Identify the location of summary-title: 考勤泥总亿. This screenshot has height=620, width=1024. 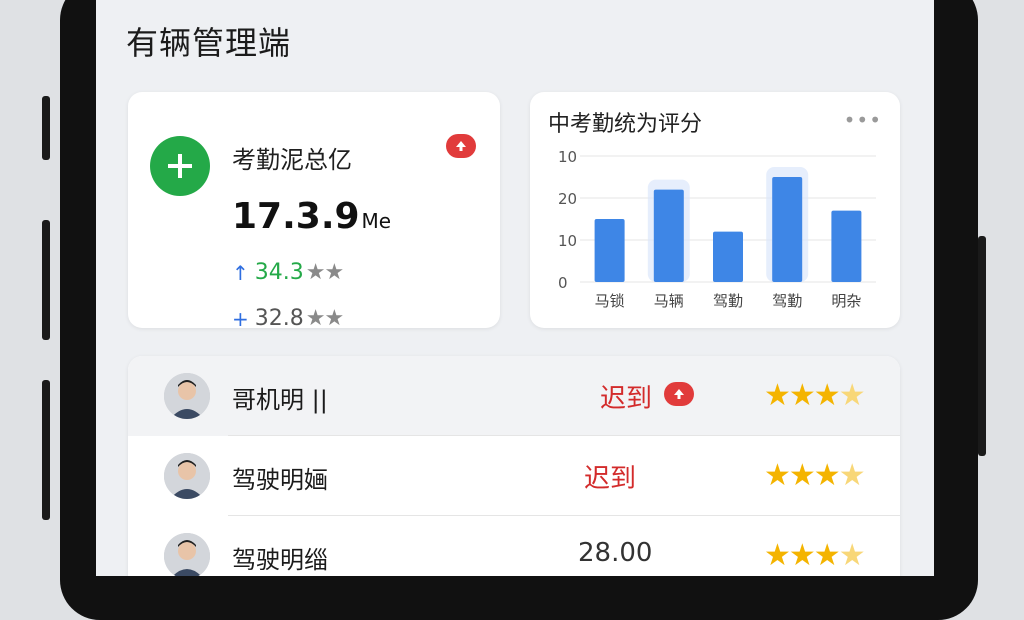
(292, 160).